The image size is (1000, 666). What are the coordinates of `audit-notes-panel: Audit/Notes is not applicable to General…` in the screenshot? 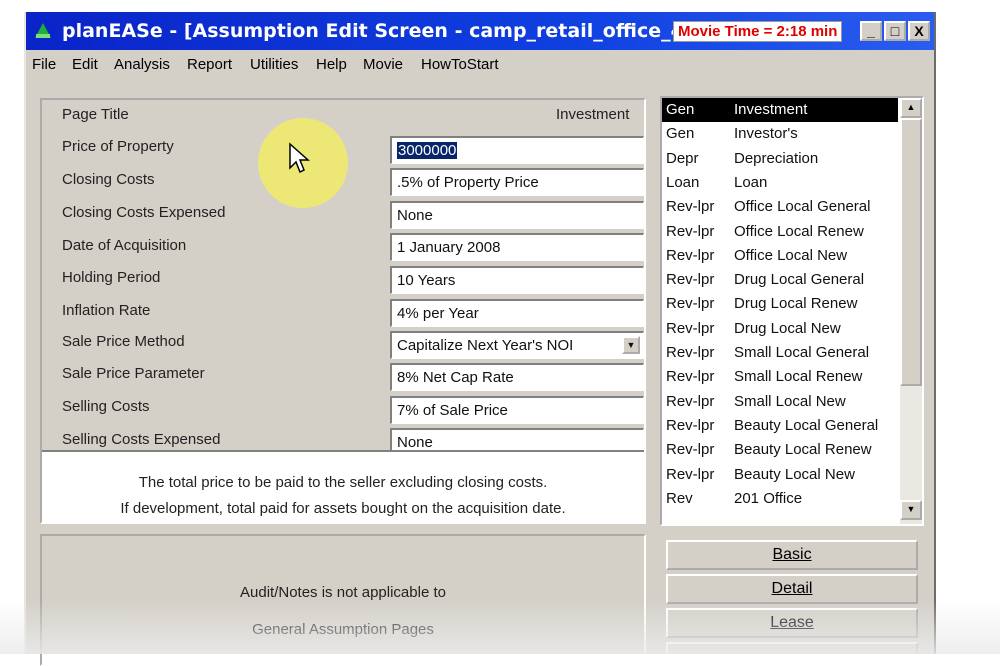 It's located at (343, 600).